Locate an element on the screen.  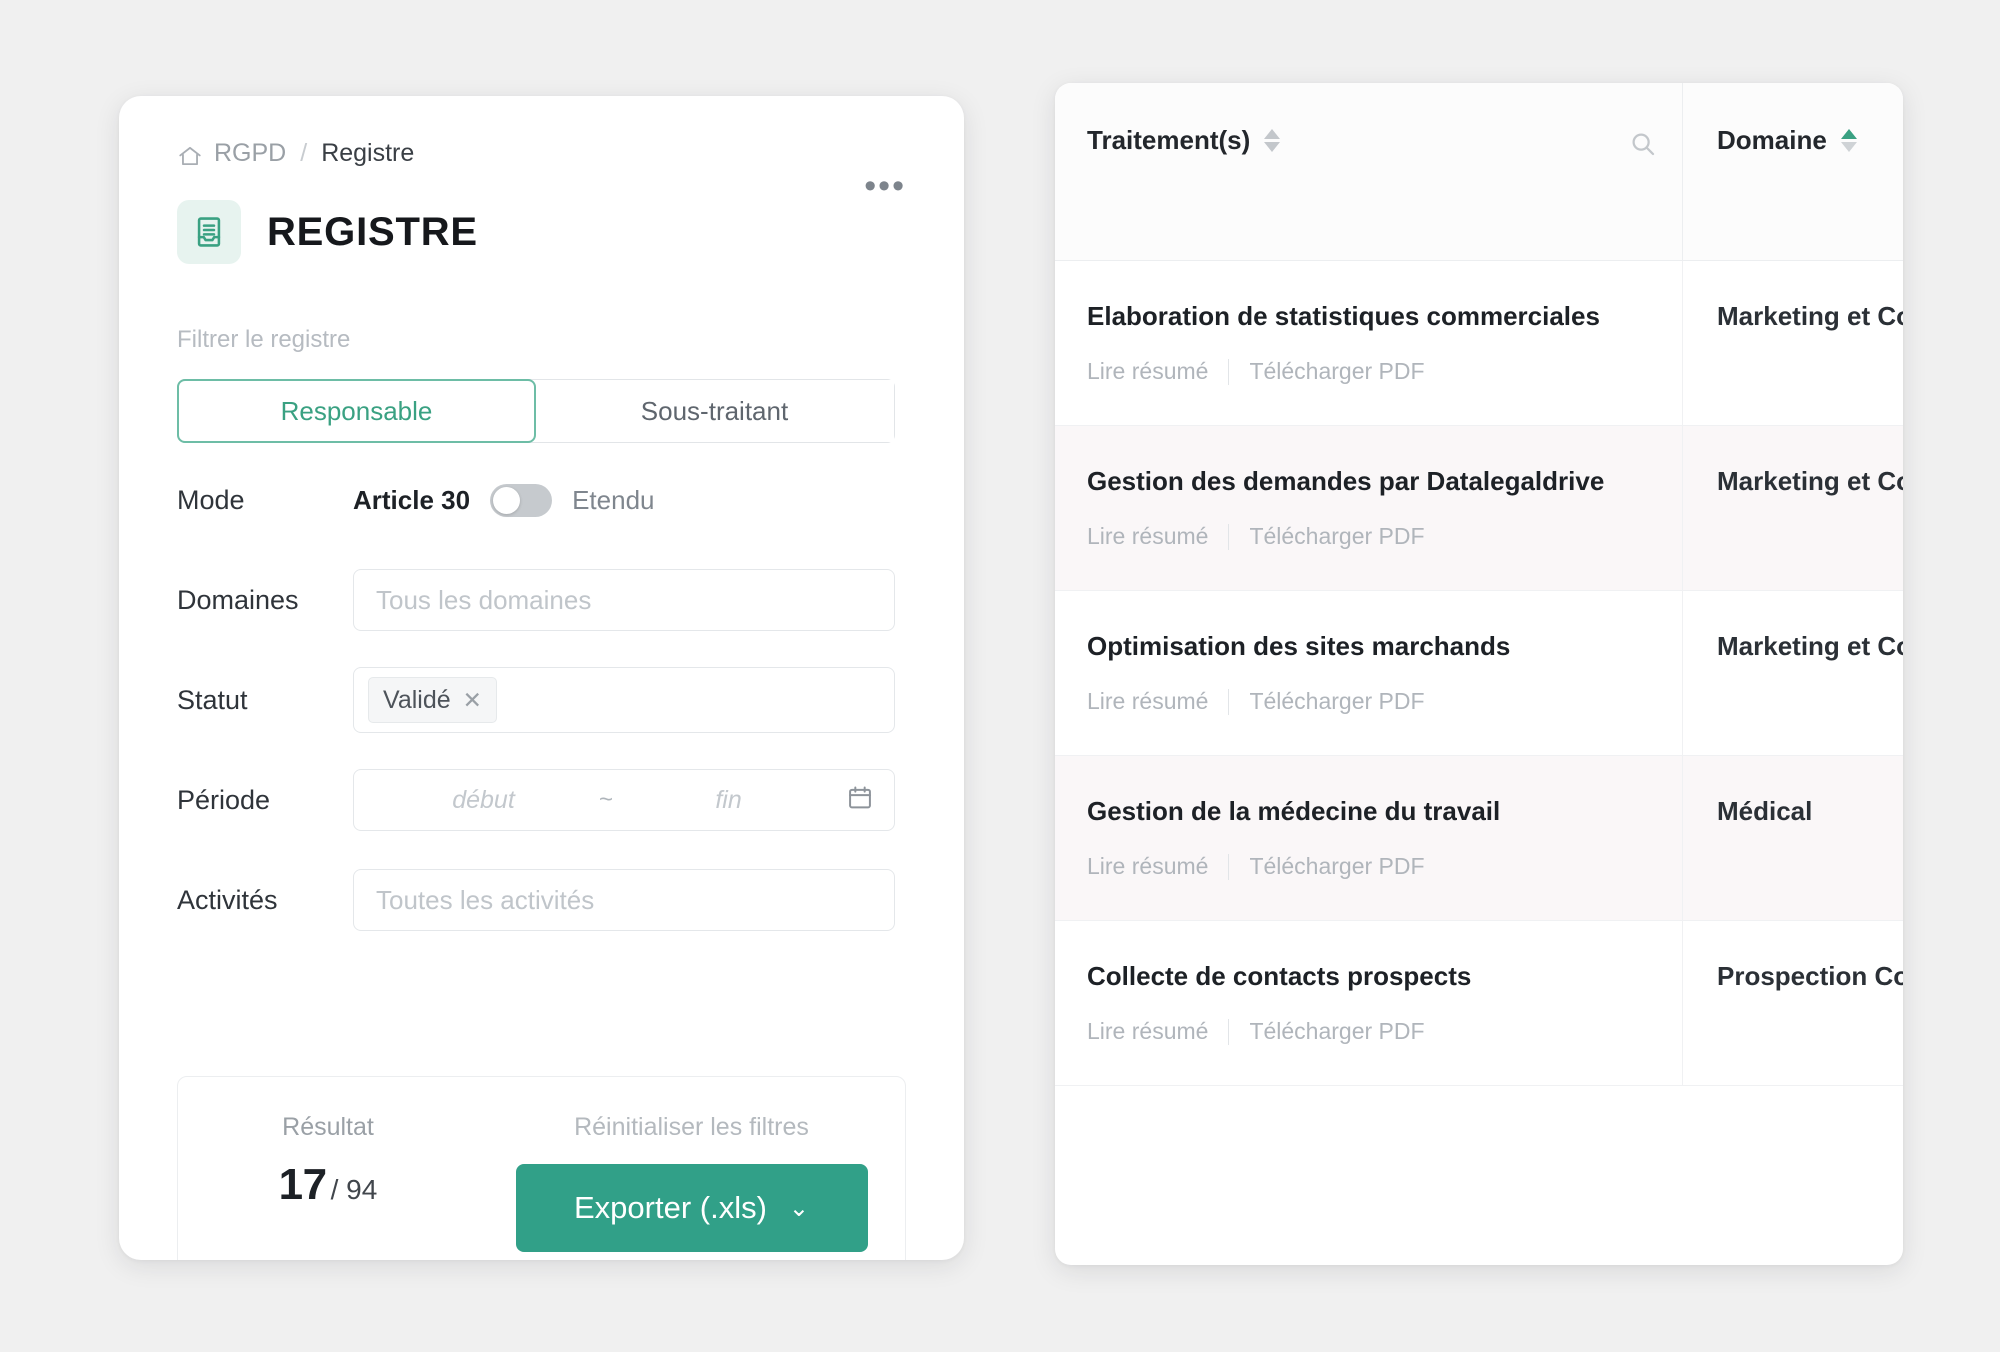
activites-field-wrap: Toutes les activités is located at coordinates (624, 900).